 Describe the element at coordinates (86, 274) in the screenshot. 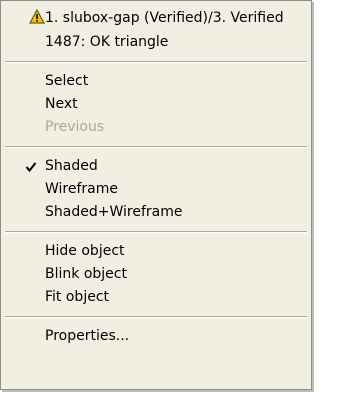

I see `blink-object-label: Blink object` at that location.